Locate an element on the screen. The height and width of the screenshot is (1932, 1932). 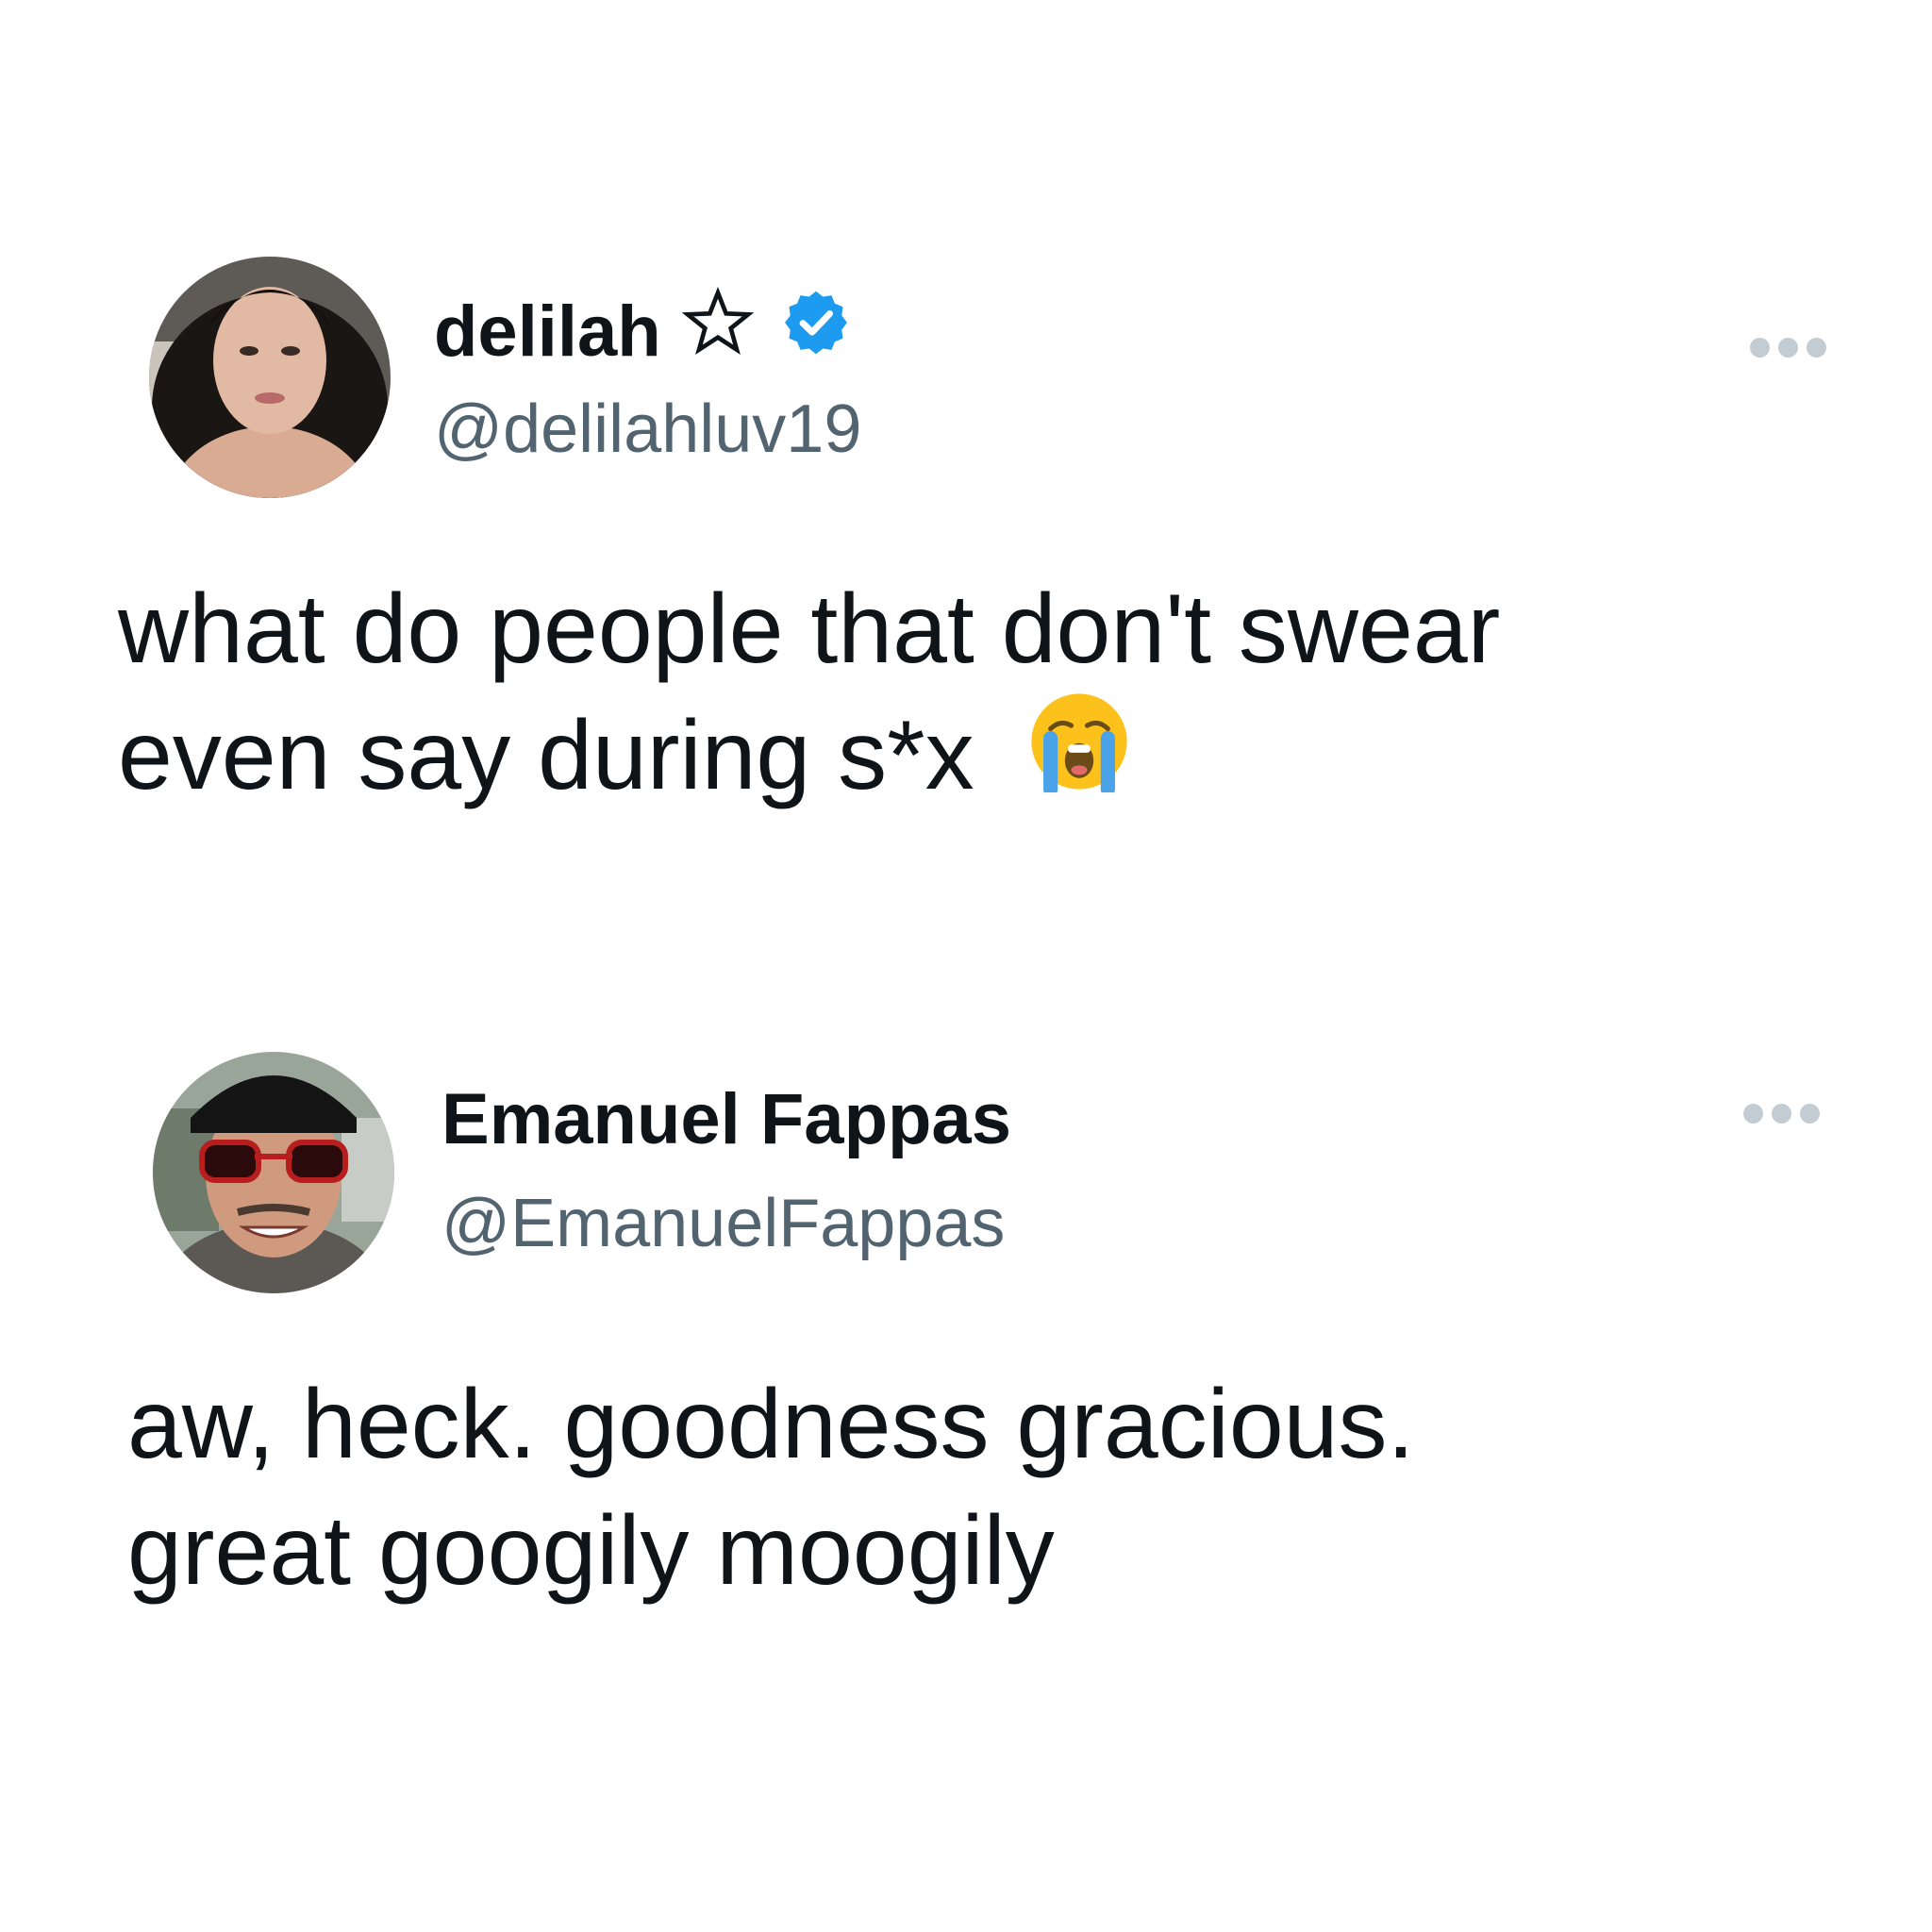
avatar is located at coordinates (274, 1172).